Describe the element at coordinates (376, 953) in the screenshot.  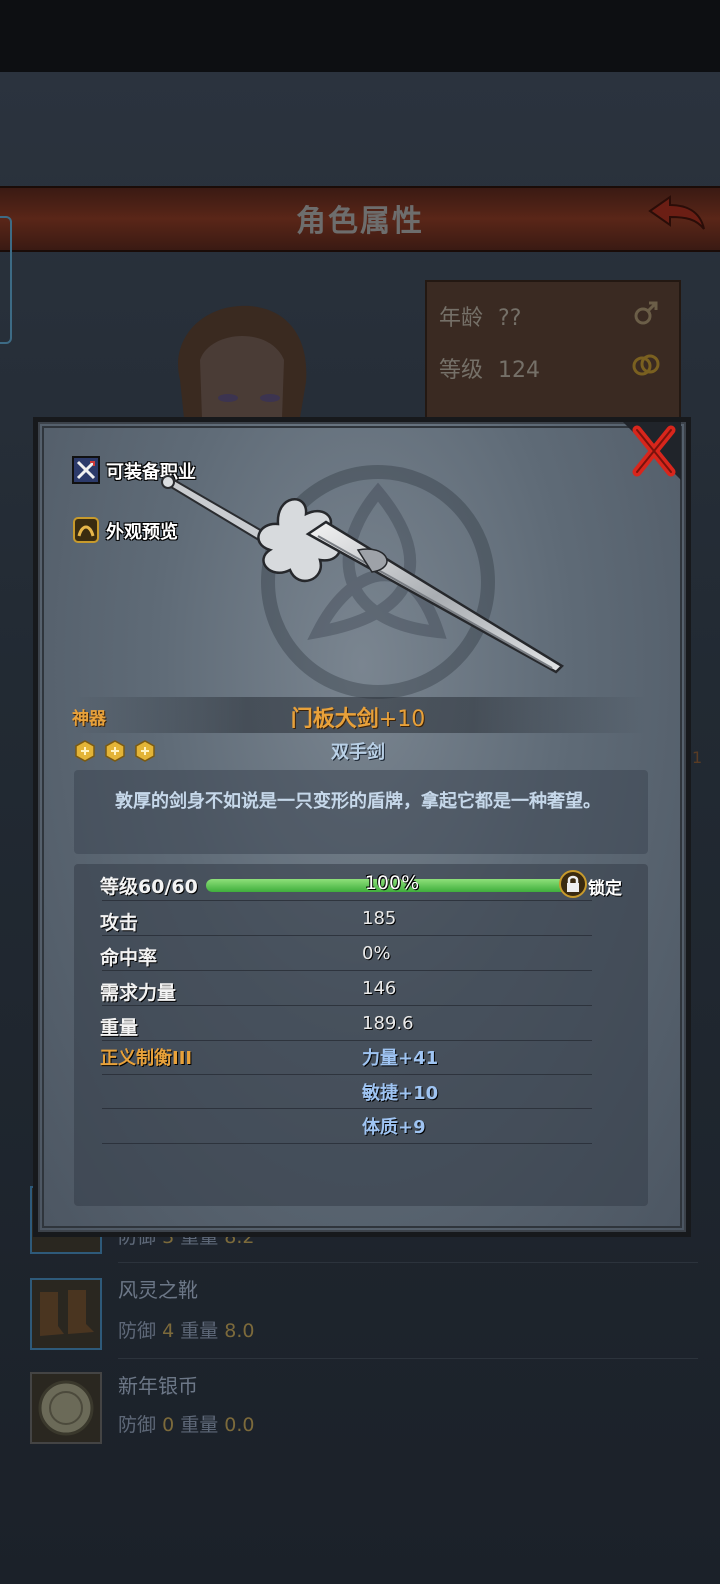
I see `stat-accuracy-value: 0%` at that location.